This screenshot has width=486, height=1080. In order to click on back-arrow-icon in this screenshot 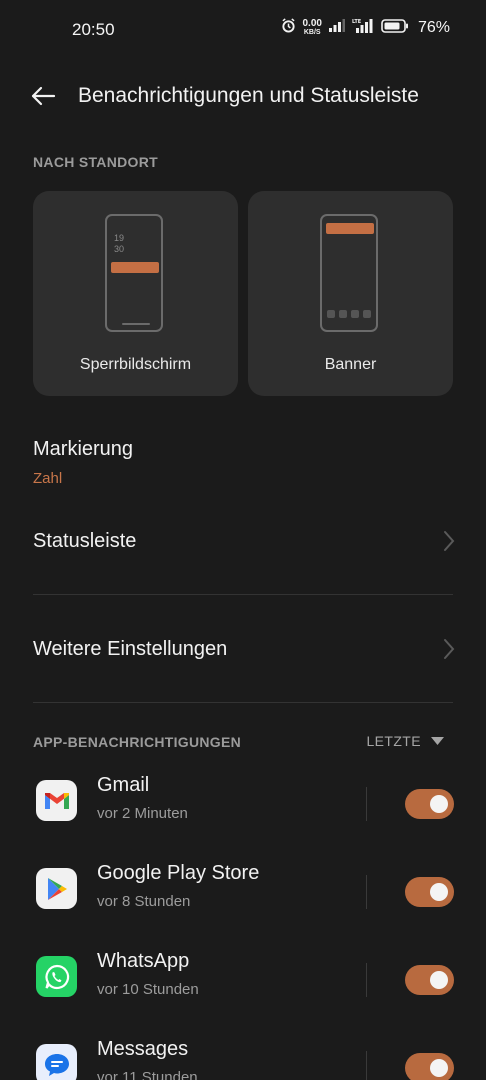, I will do `click(43, 96)`.